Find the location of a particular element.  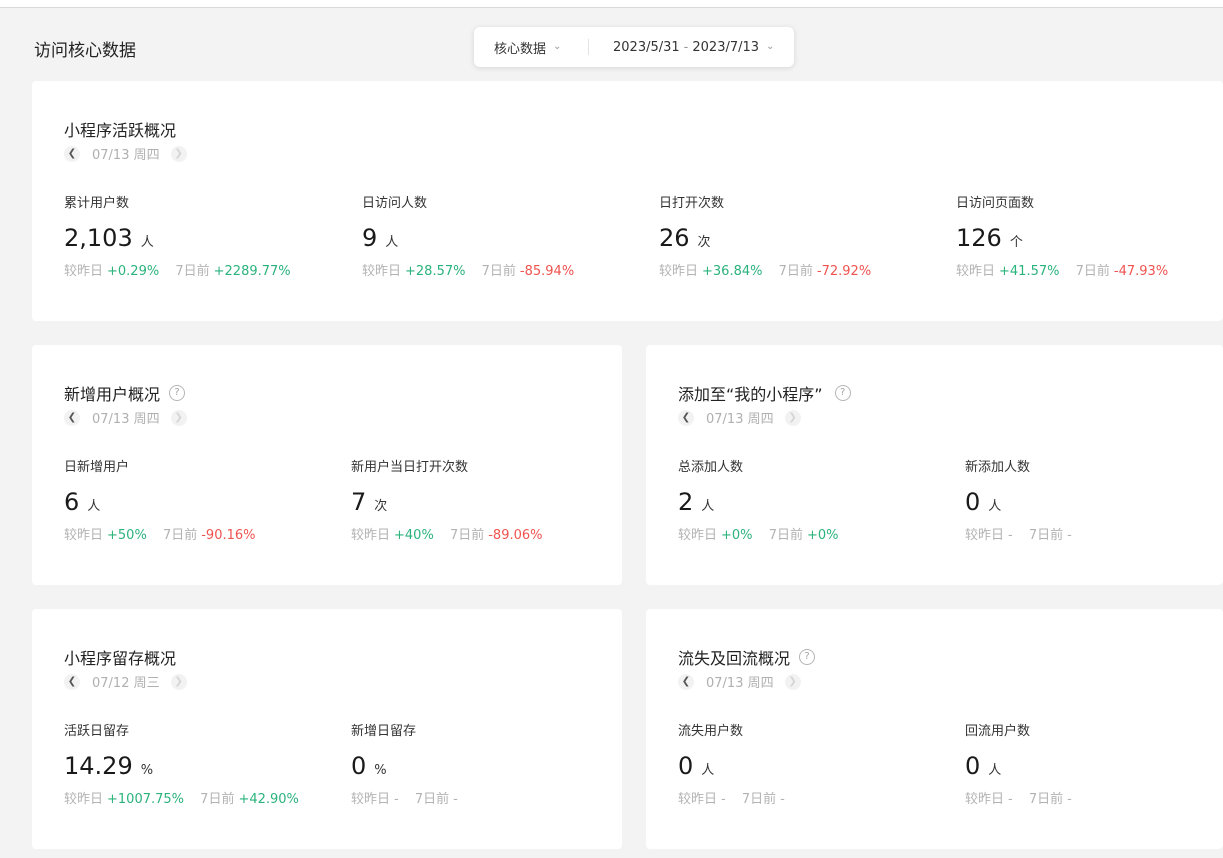

card-title-text: 新增用户概况 is located at coordinates (112, 394).